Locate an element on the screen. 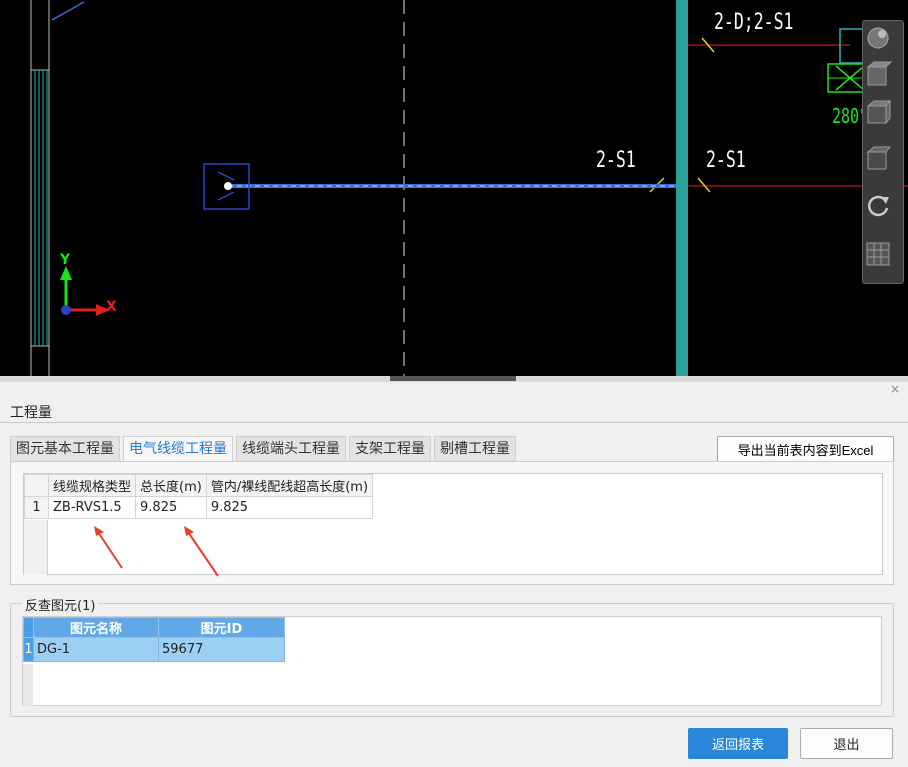 The image size is (908, 767). annotation-arrows is located at coordinates (156, 551).